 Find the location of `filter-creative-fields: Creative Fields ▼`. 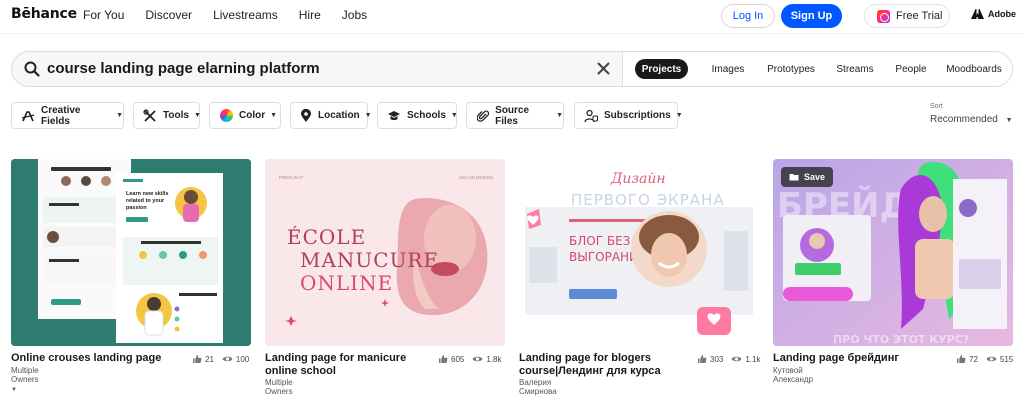

filter-creative-fields: Creative Fields ▼ is located at coordinates (67, 115).